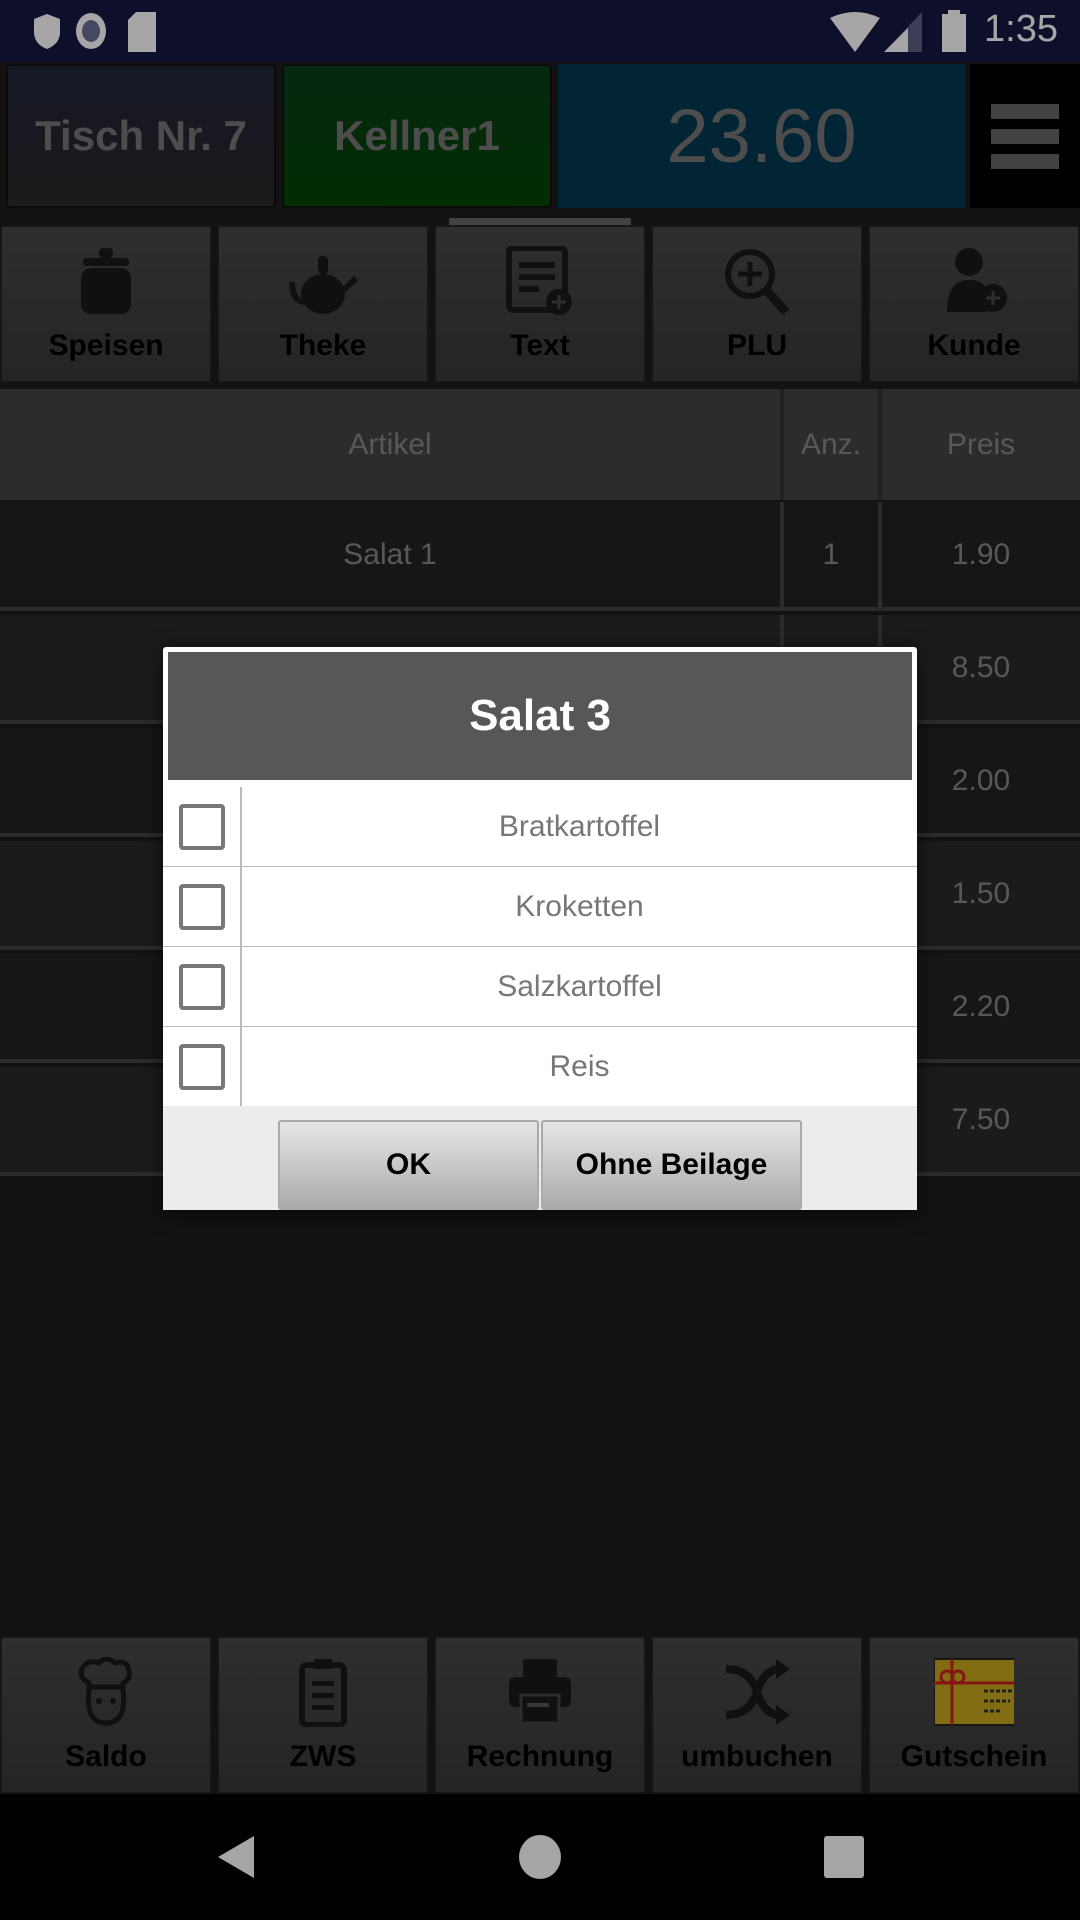  Describe the element at coordinates (579, 906) in the screenshot. I see `option-label: Kroketten` at that location.